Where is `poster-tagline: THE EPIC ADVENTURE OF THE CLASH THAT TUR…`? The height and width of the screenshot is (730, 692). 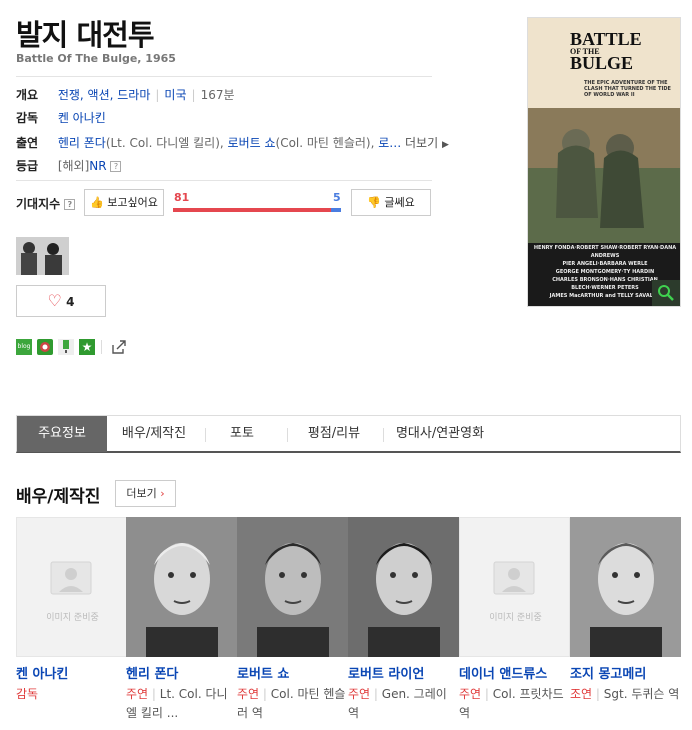
poster-tagline: THE EPIC ADVENTURE OF THE CLASH THAT TUR… is located at coordinates (627, 89).